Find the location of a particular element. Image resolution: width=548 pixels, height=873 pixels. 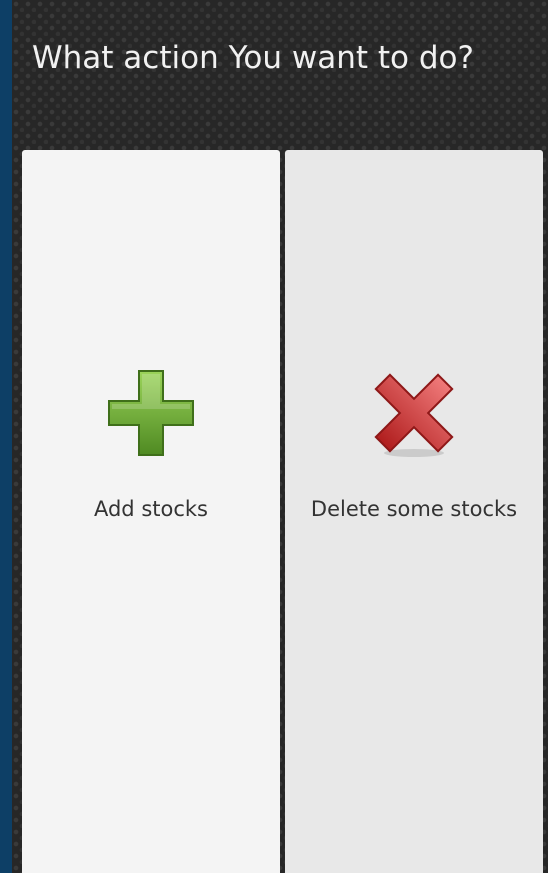

dialog-title: What action You want to do? is located at coordinates (253, 58).